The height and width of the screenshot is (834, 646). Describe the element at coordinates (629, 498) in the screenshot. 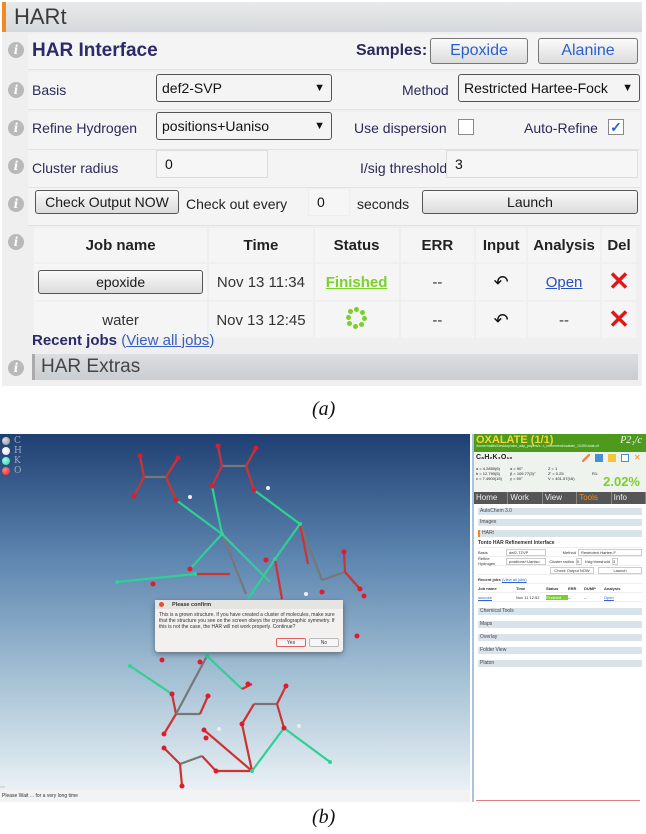

I see `tab-info: Info` at that location.